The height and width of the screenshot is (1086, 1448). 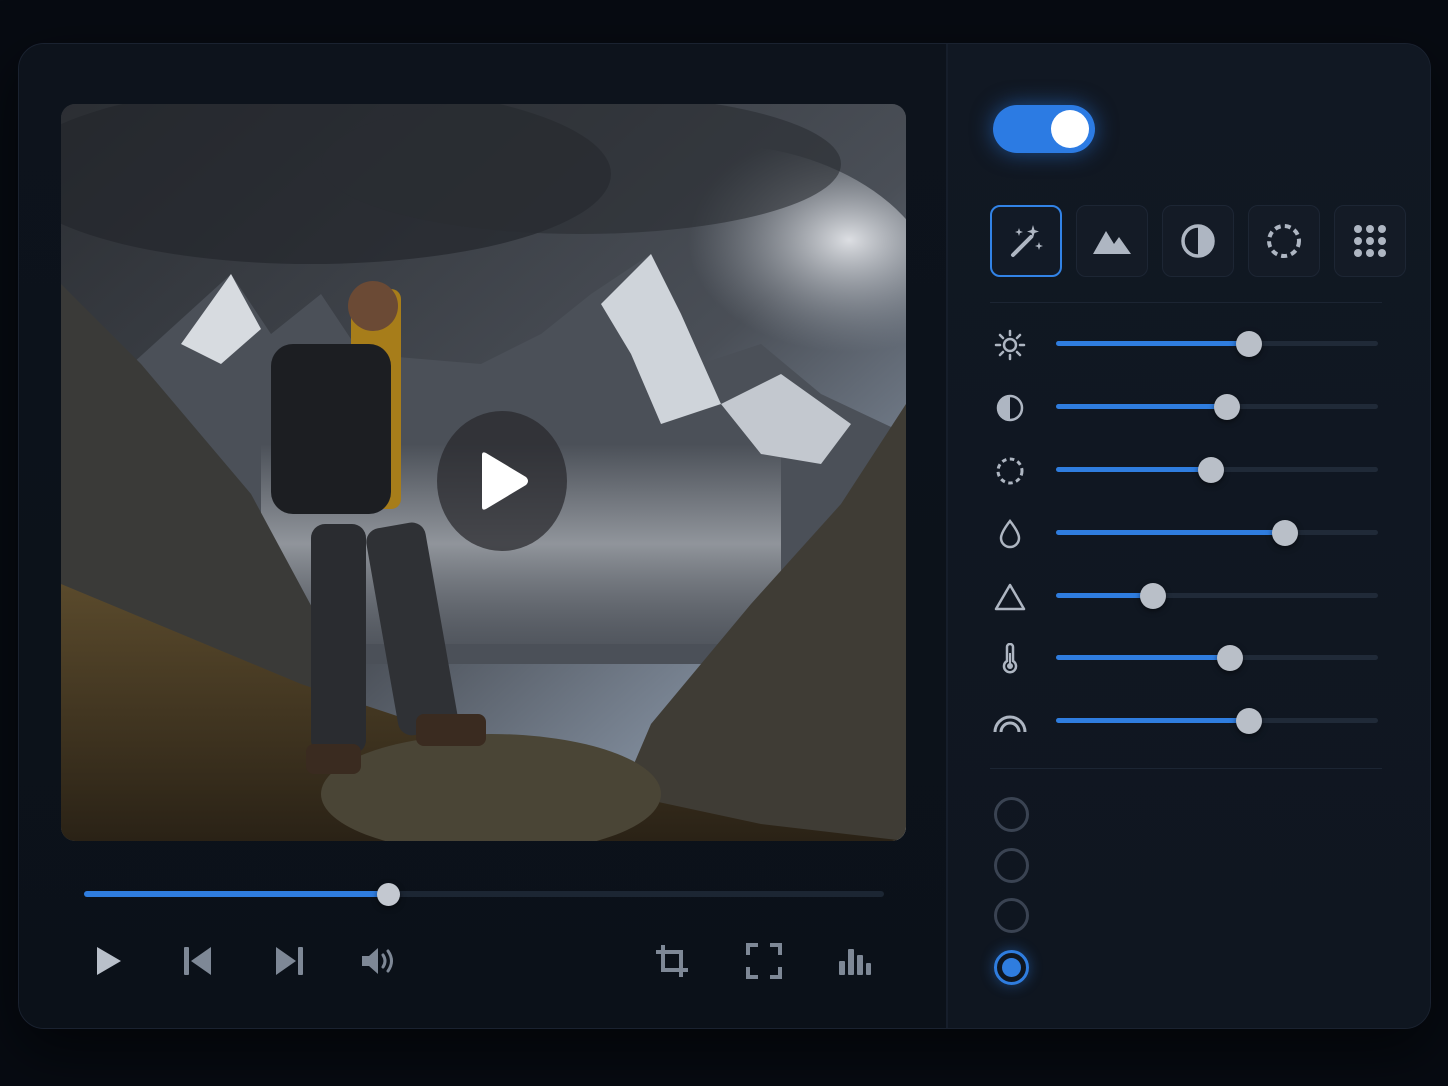 I want to click on crop-button, so click(x=672, y=961).